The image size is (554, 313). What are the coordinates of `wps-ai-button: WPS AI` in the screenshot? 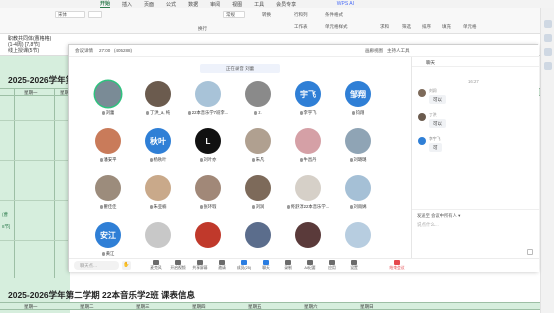 It's located at (345, 4).